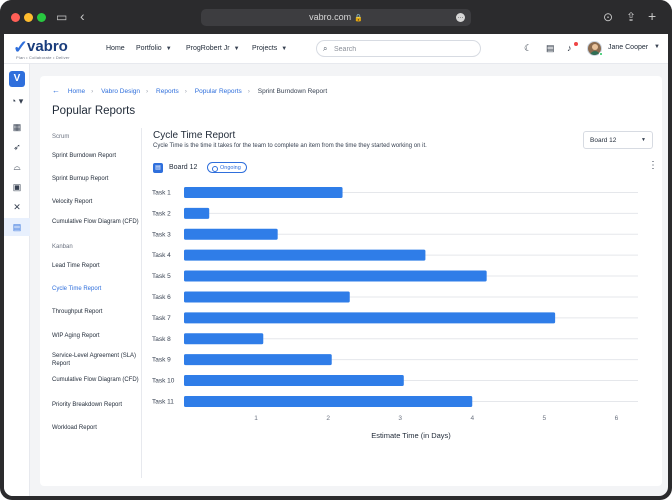  Describe the element at coordinates (404, 49) in the screenshot. I see `search-input` at that location.